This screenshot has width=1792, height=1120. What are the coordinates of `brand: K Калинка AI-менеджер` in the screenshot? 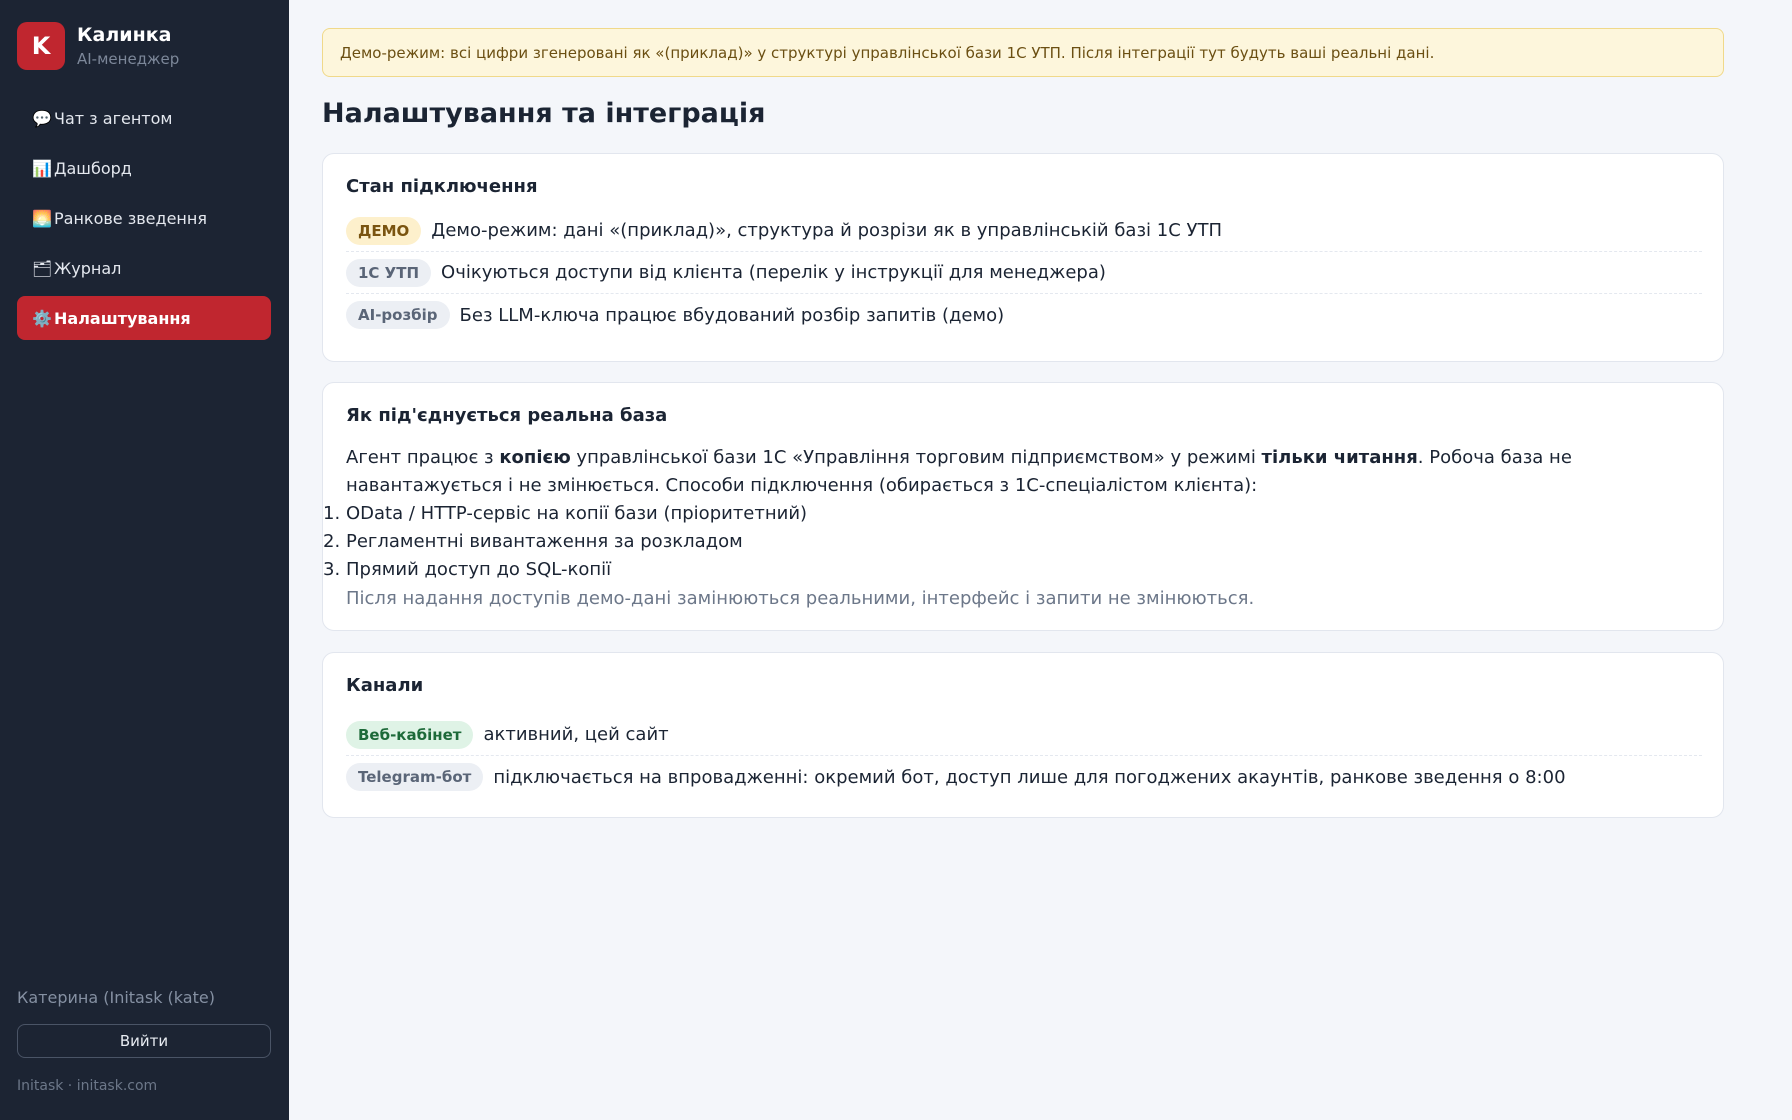 It's located at (98, 46).